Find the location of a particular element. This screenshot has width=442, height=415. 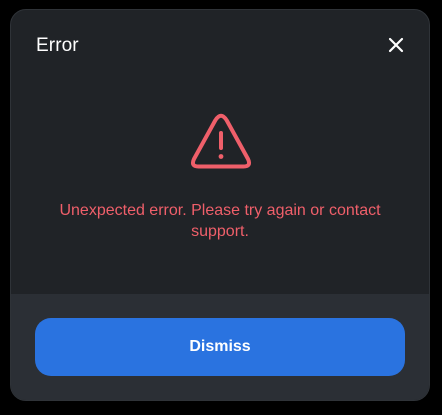

dismiss-button: Dismiss is located at coordinates (220, 347).